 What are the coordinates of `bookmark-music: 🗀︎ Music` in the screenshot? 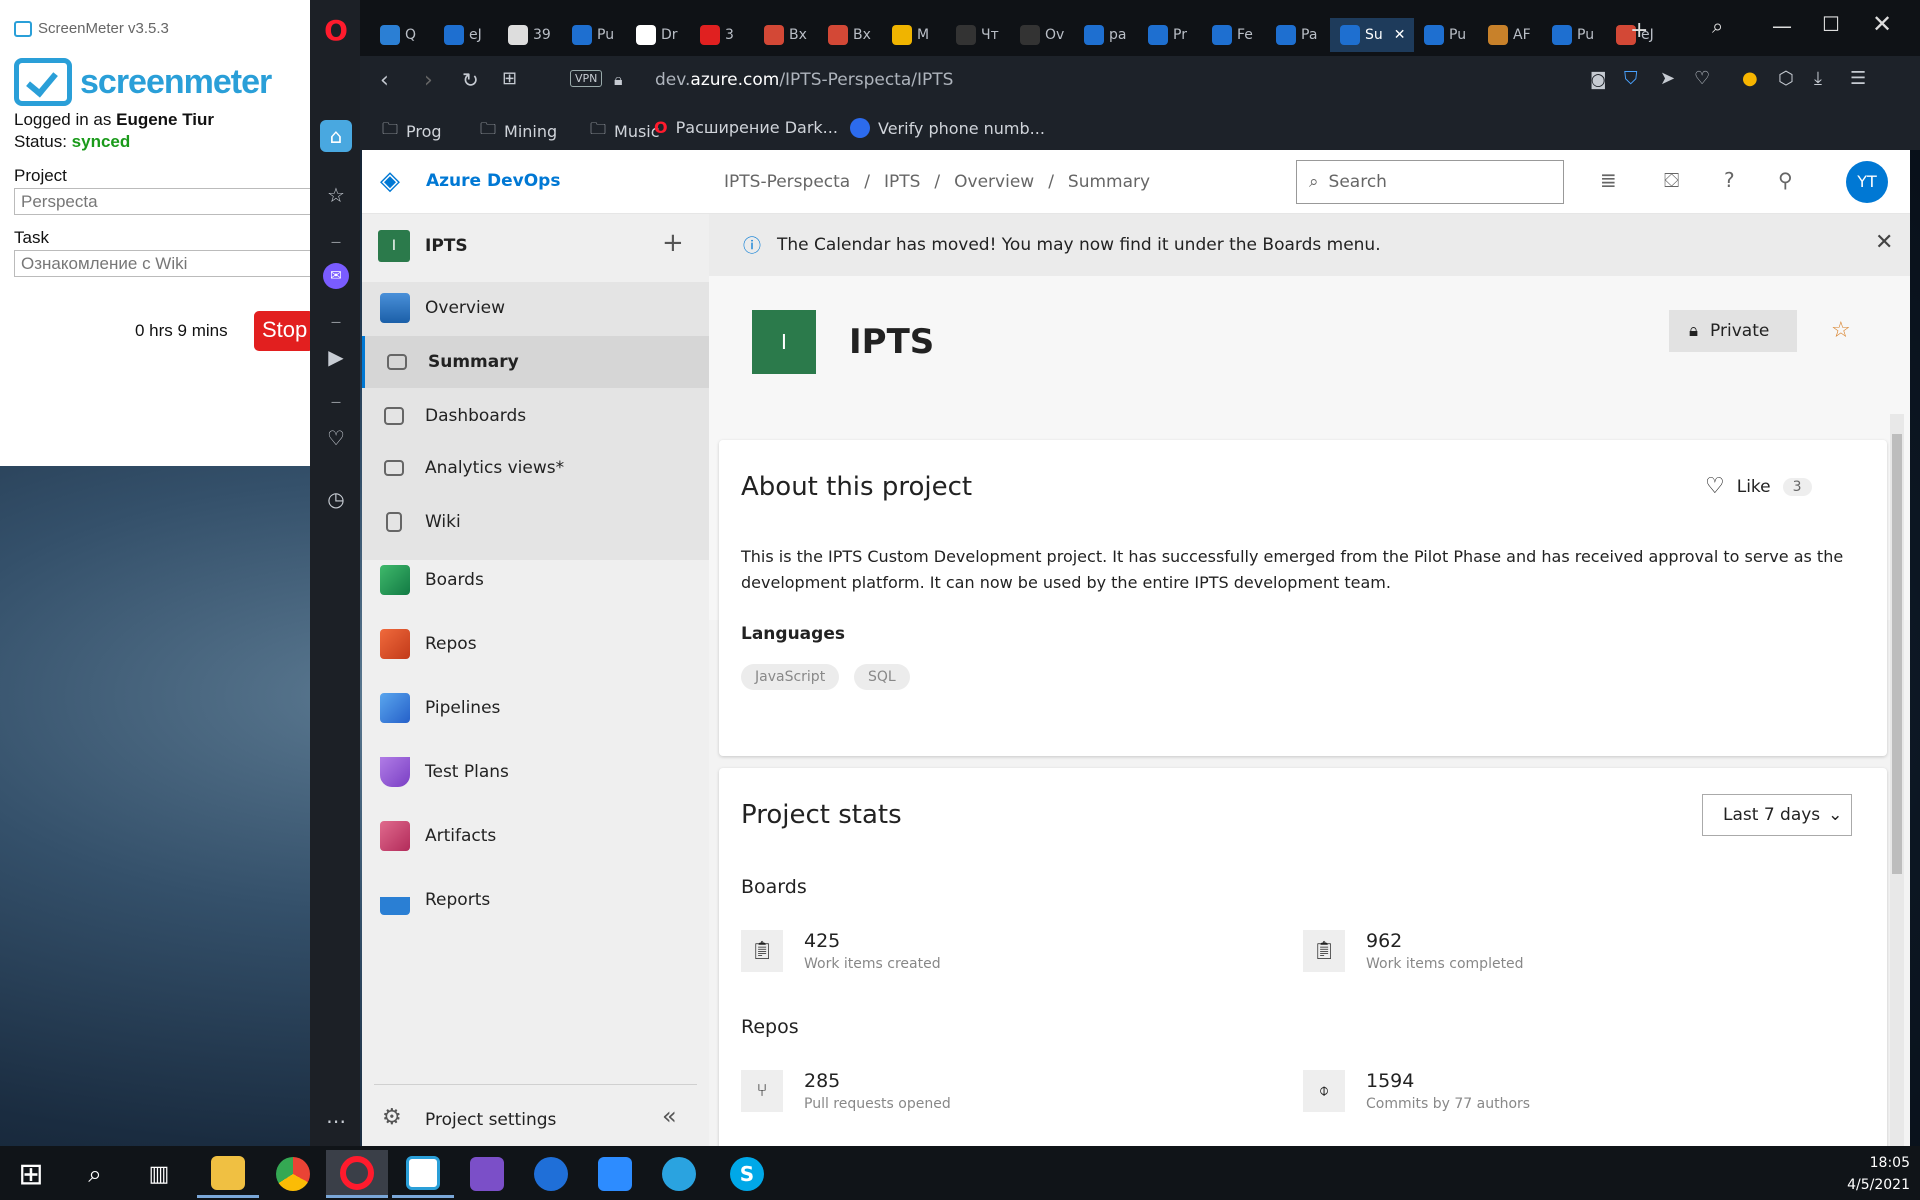 It's located at (625, 131).